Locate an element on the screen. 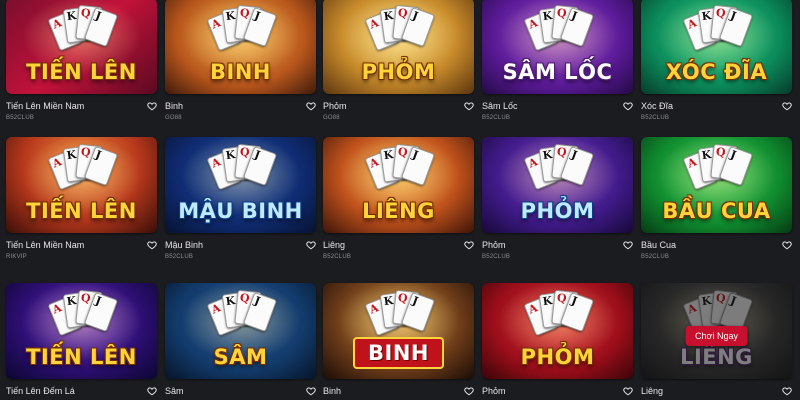 The height and width of the screenshot is (400, 800). game-card: A K Q J BINH Binh is located at coordinates (398, 340).